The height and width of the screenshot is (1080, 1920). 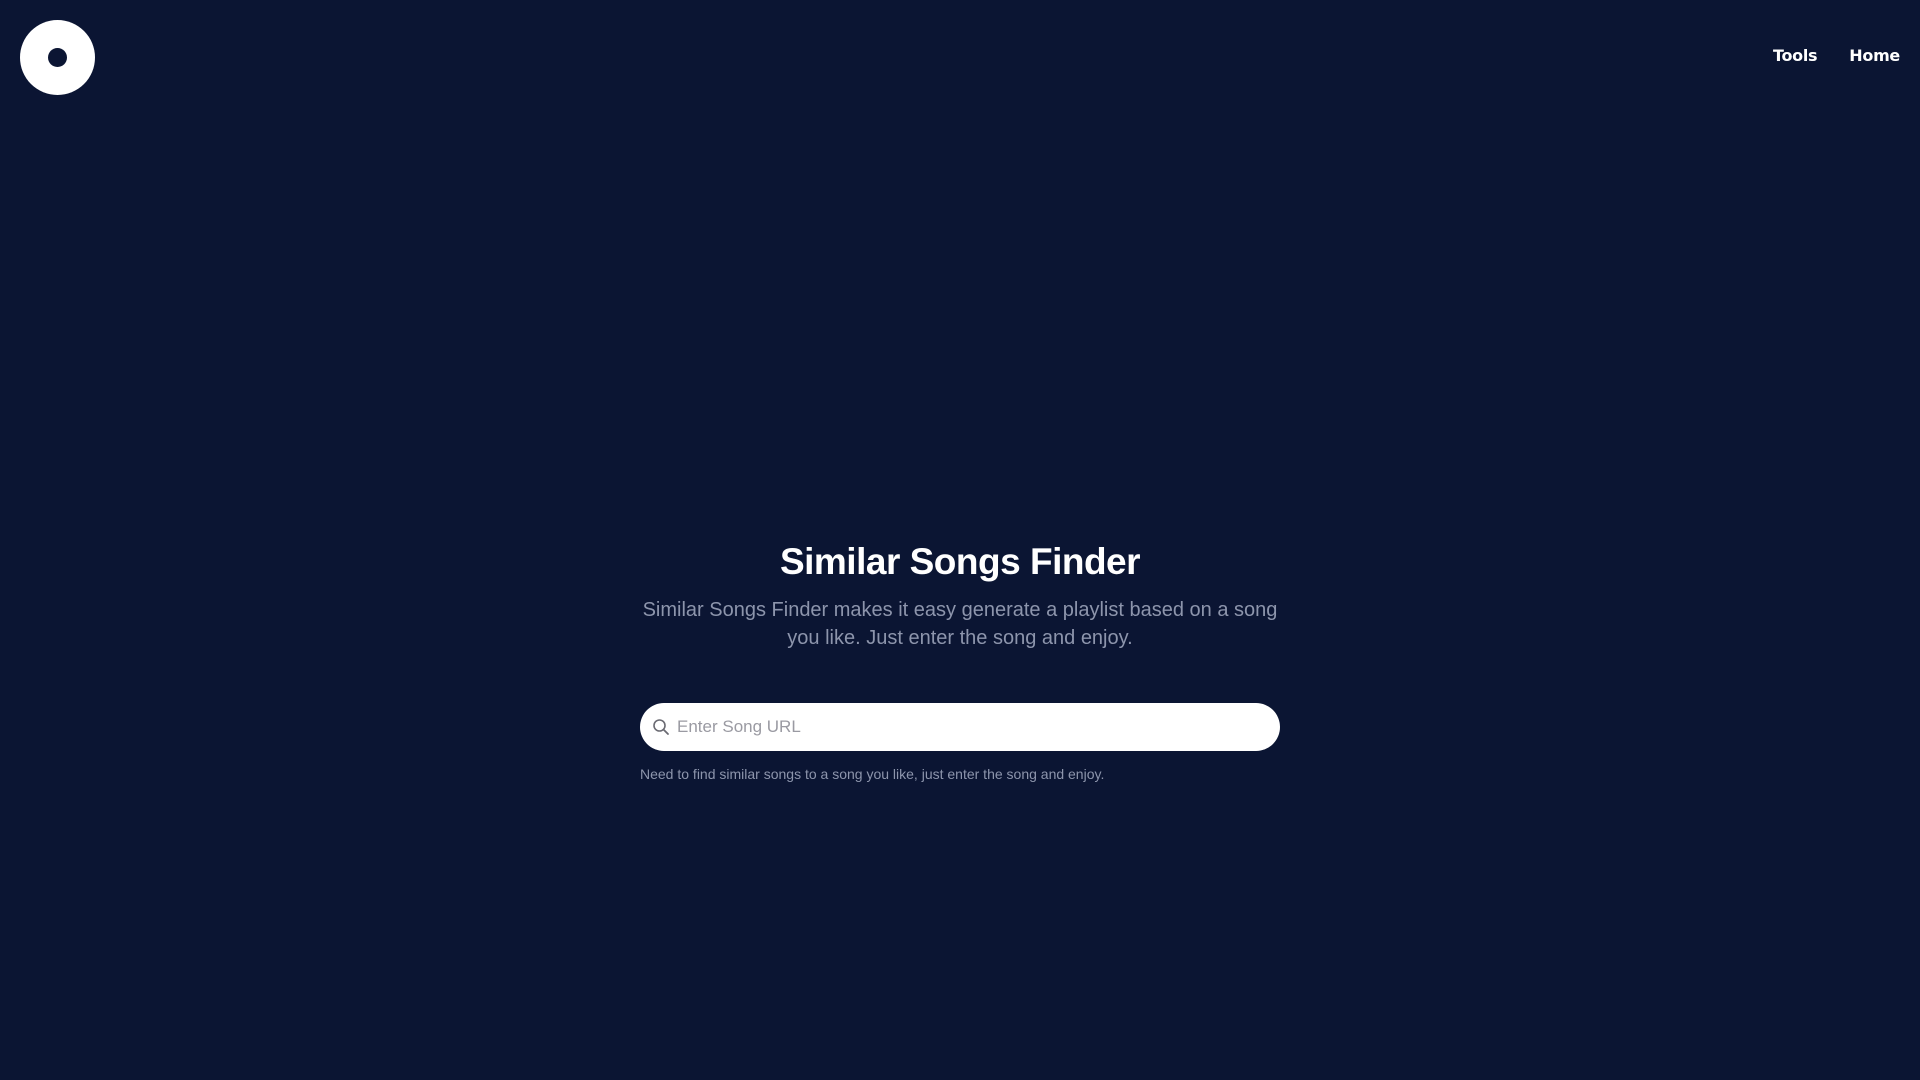 I want to click on nav-link-home: Home, so click(x=1874, y=55).